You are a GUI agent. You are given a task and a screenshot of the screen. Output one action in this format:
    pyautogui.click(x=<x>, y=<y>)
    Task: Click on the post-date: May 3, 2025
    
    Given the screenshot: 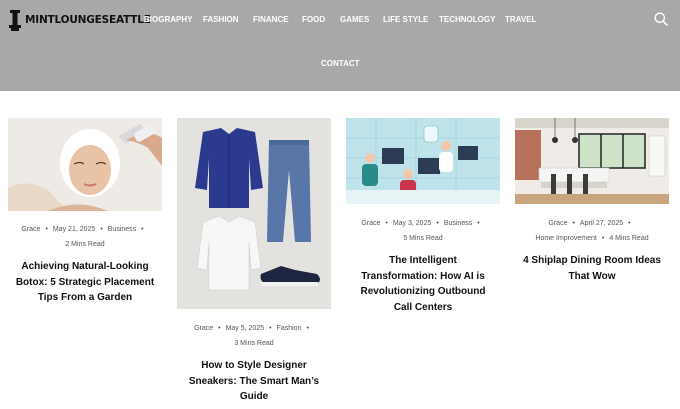 What is the action you would take?
    pyautogui.click(x=412, y=223)
    